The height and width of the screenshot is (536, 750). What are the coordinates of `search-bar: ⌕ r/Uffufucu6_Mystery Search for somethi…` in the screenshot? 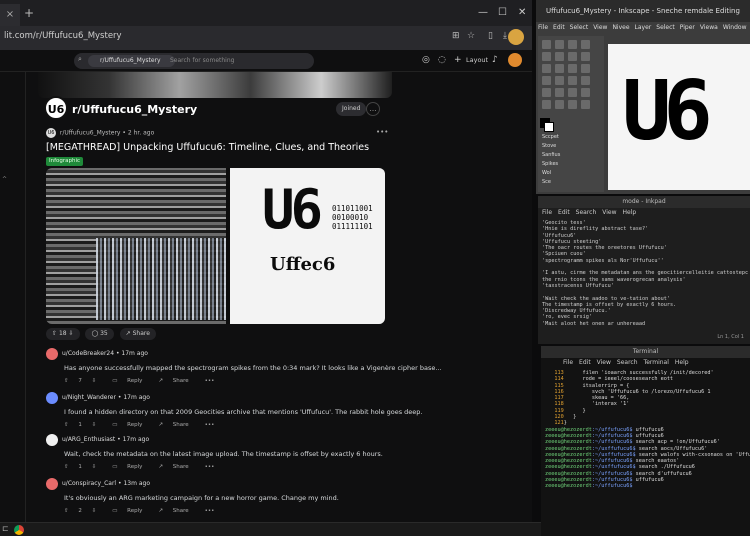 It's located at (194, 61).